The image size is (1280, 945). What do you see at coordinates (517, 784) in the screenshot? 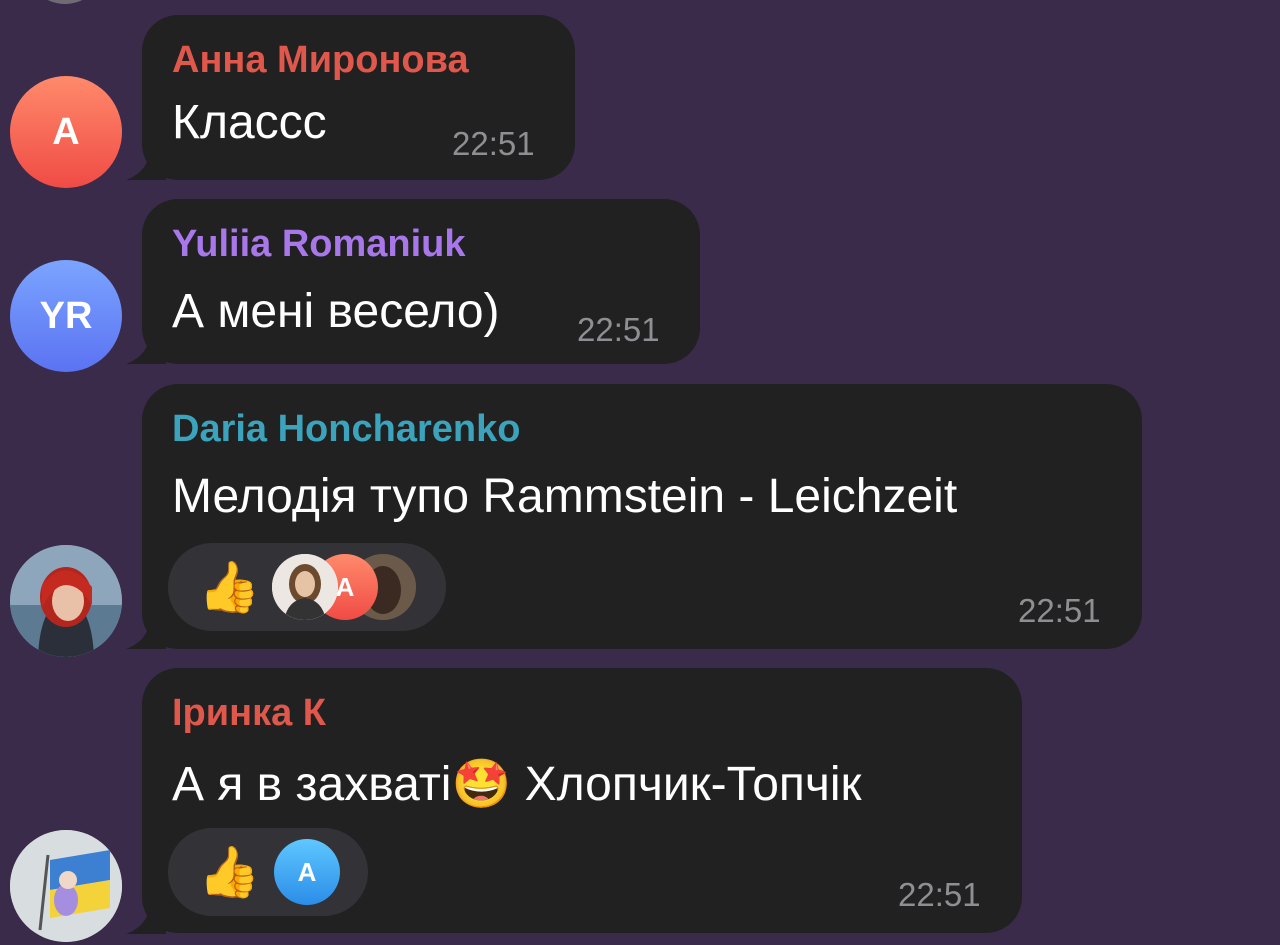
I see `message-text: А я в захваті🤩 Хлопчик-Топчік` at bounding box center [517, 784].